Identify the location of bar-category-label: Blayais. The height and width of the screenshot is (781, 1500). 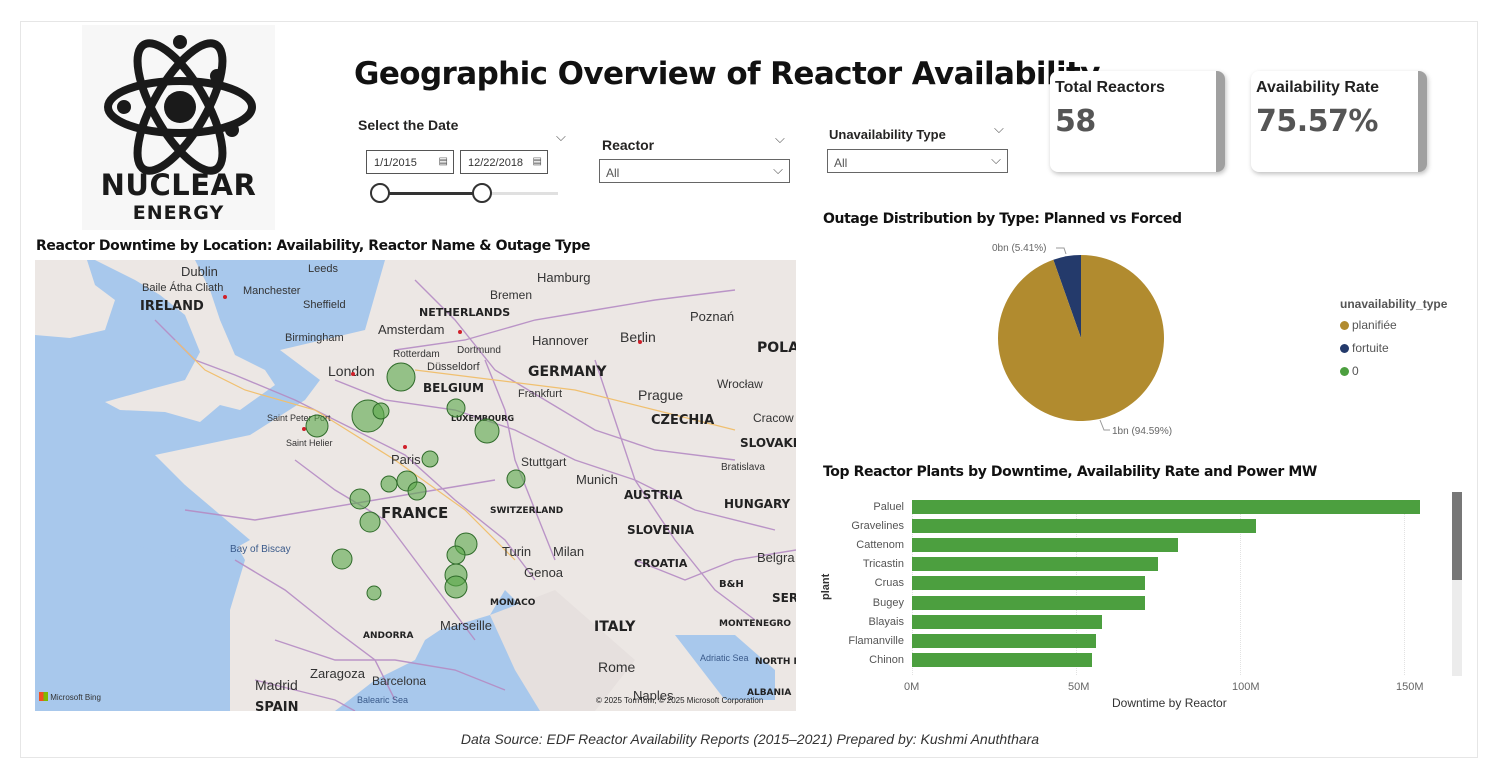
(886, 621).